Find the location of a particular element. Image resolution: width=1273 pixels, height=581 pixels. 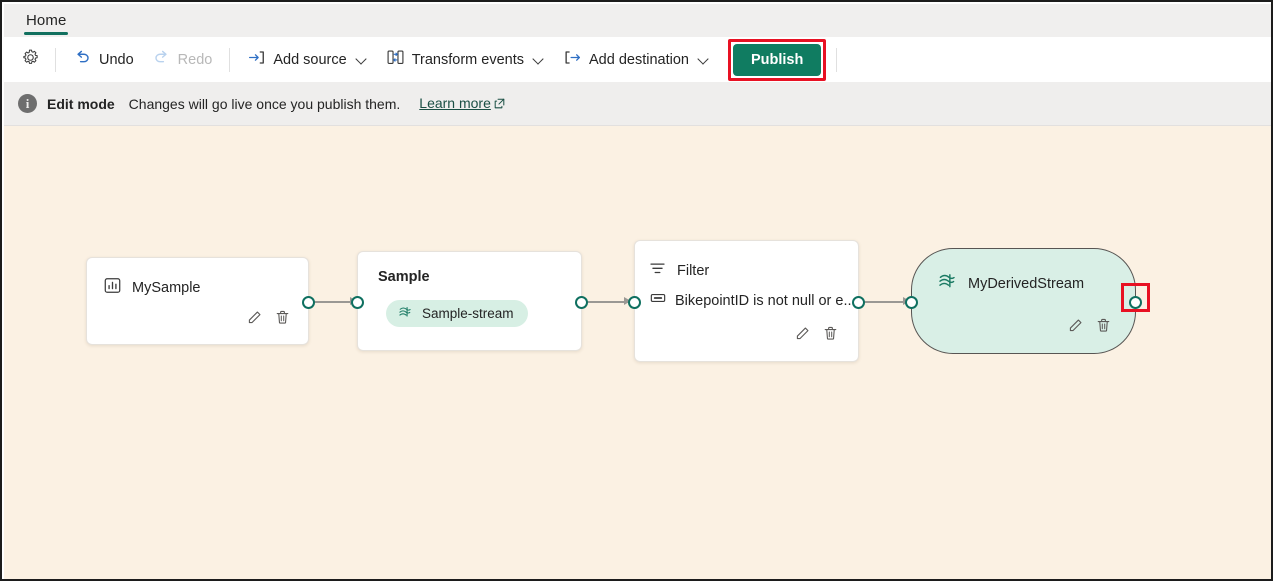

node-myderivedstream-header: MyDerivedStream is located at coordinates (1010, 283).